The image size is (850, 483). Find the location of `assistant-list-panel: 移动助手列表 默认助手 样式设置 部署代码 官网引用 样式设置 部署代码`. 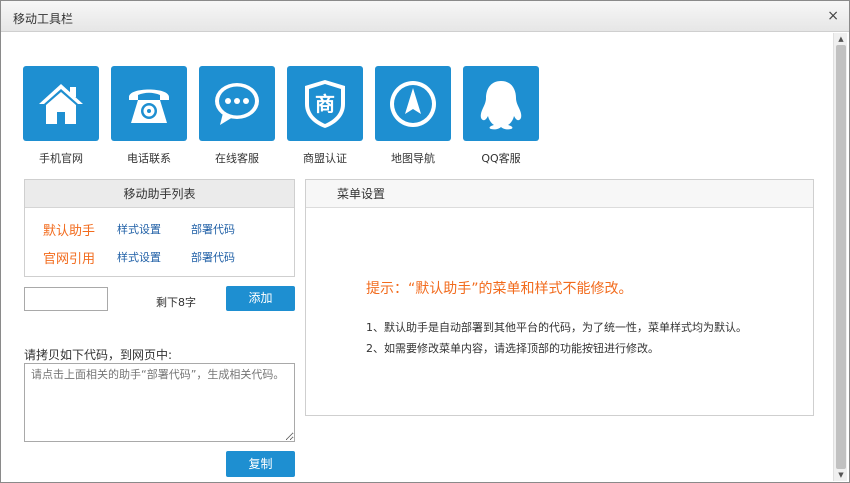

assistant-list-panel: 移动助手列表 默认助手 样式设置 部署代码 官网引用 样式设置 部署代码 is located at coordinates (159, 228).